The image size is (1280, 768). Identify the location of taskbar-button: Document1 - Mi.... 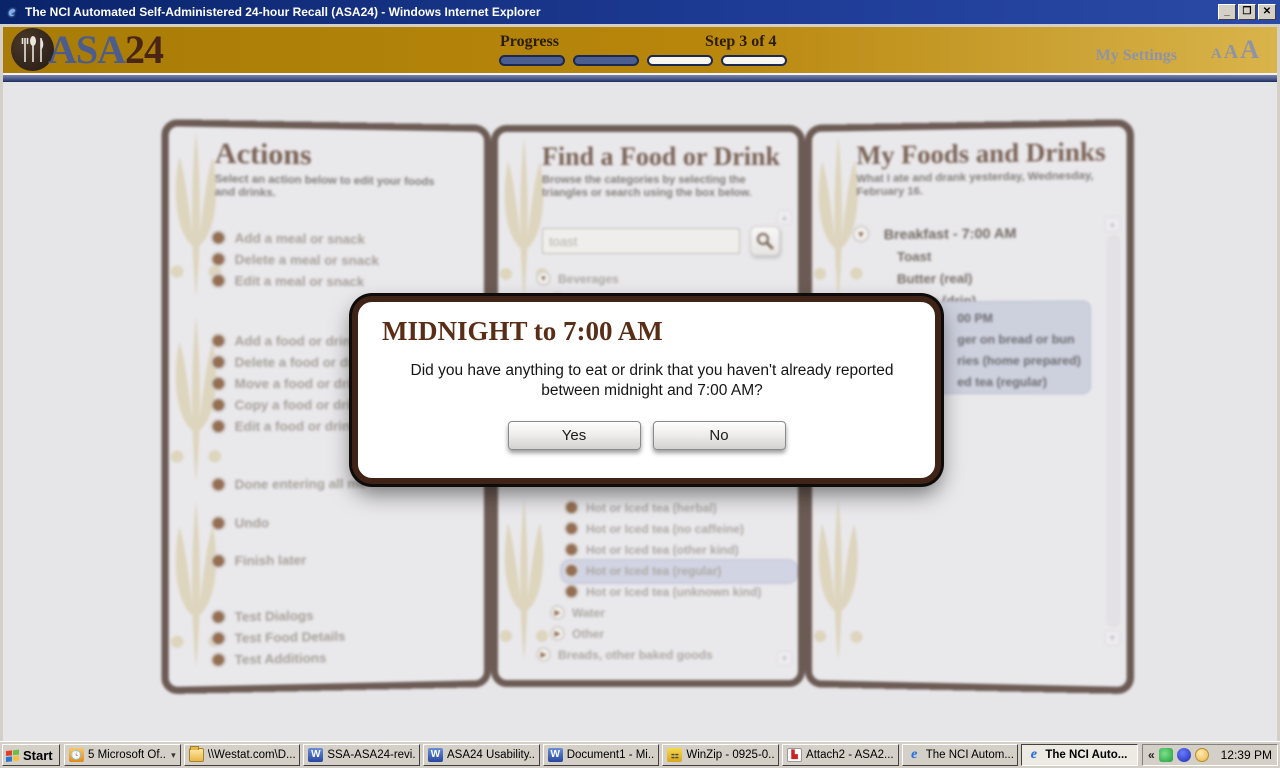
(601, 755).